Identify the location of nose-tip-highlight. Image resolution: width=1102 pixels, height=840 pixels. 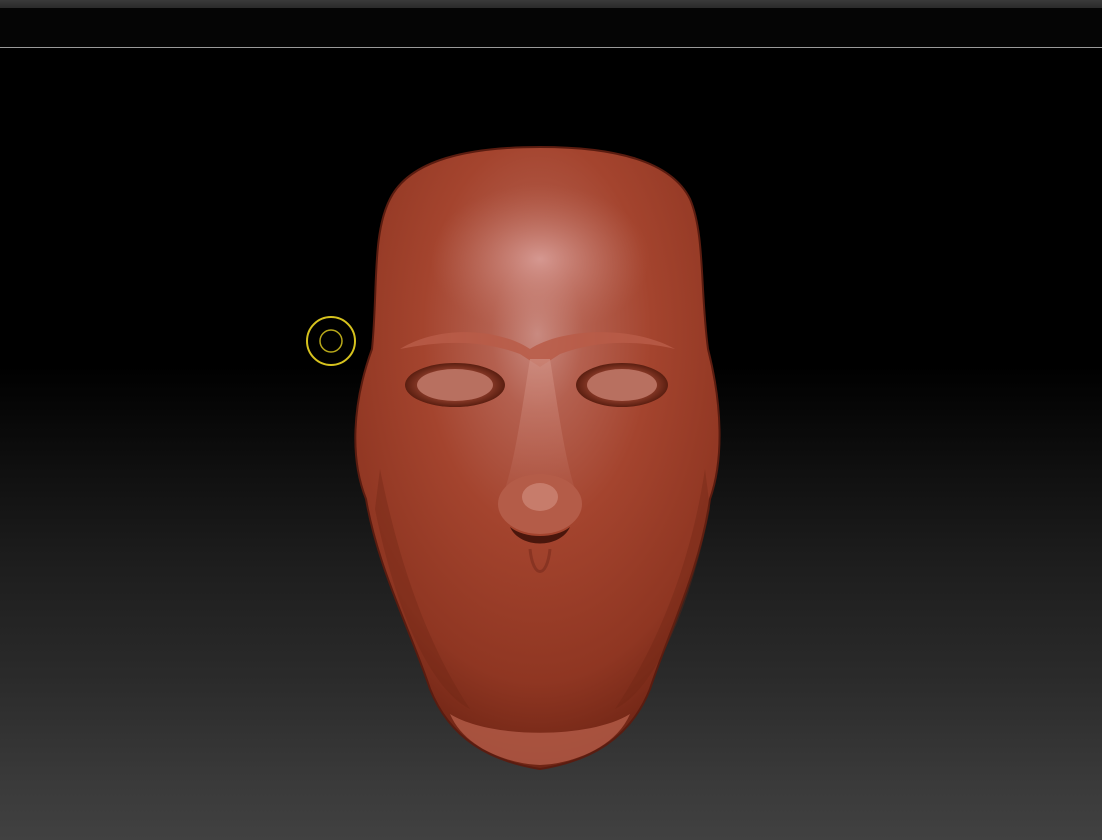
(540, 497).